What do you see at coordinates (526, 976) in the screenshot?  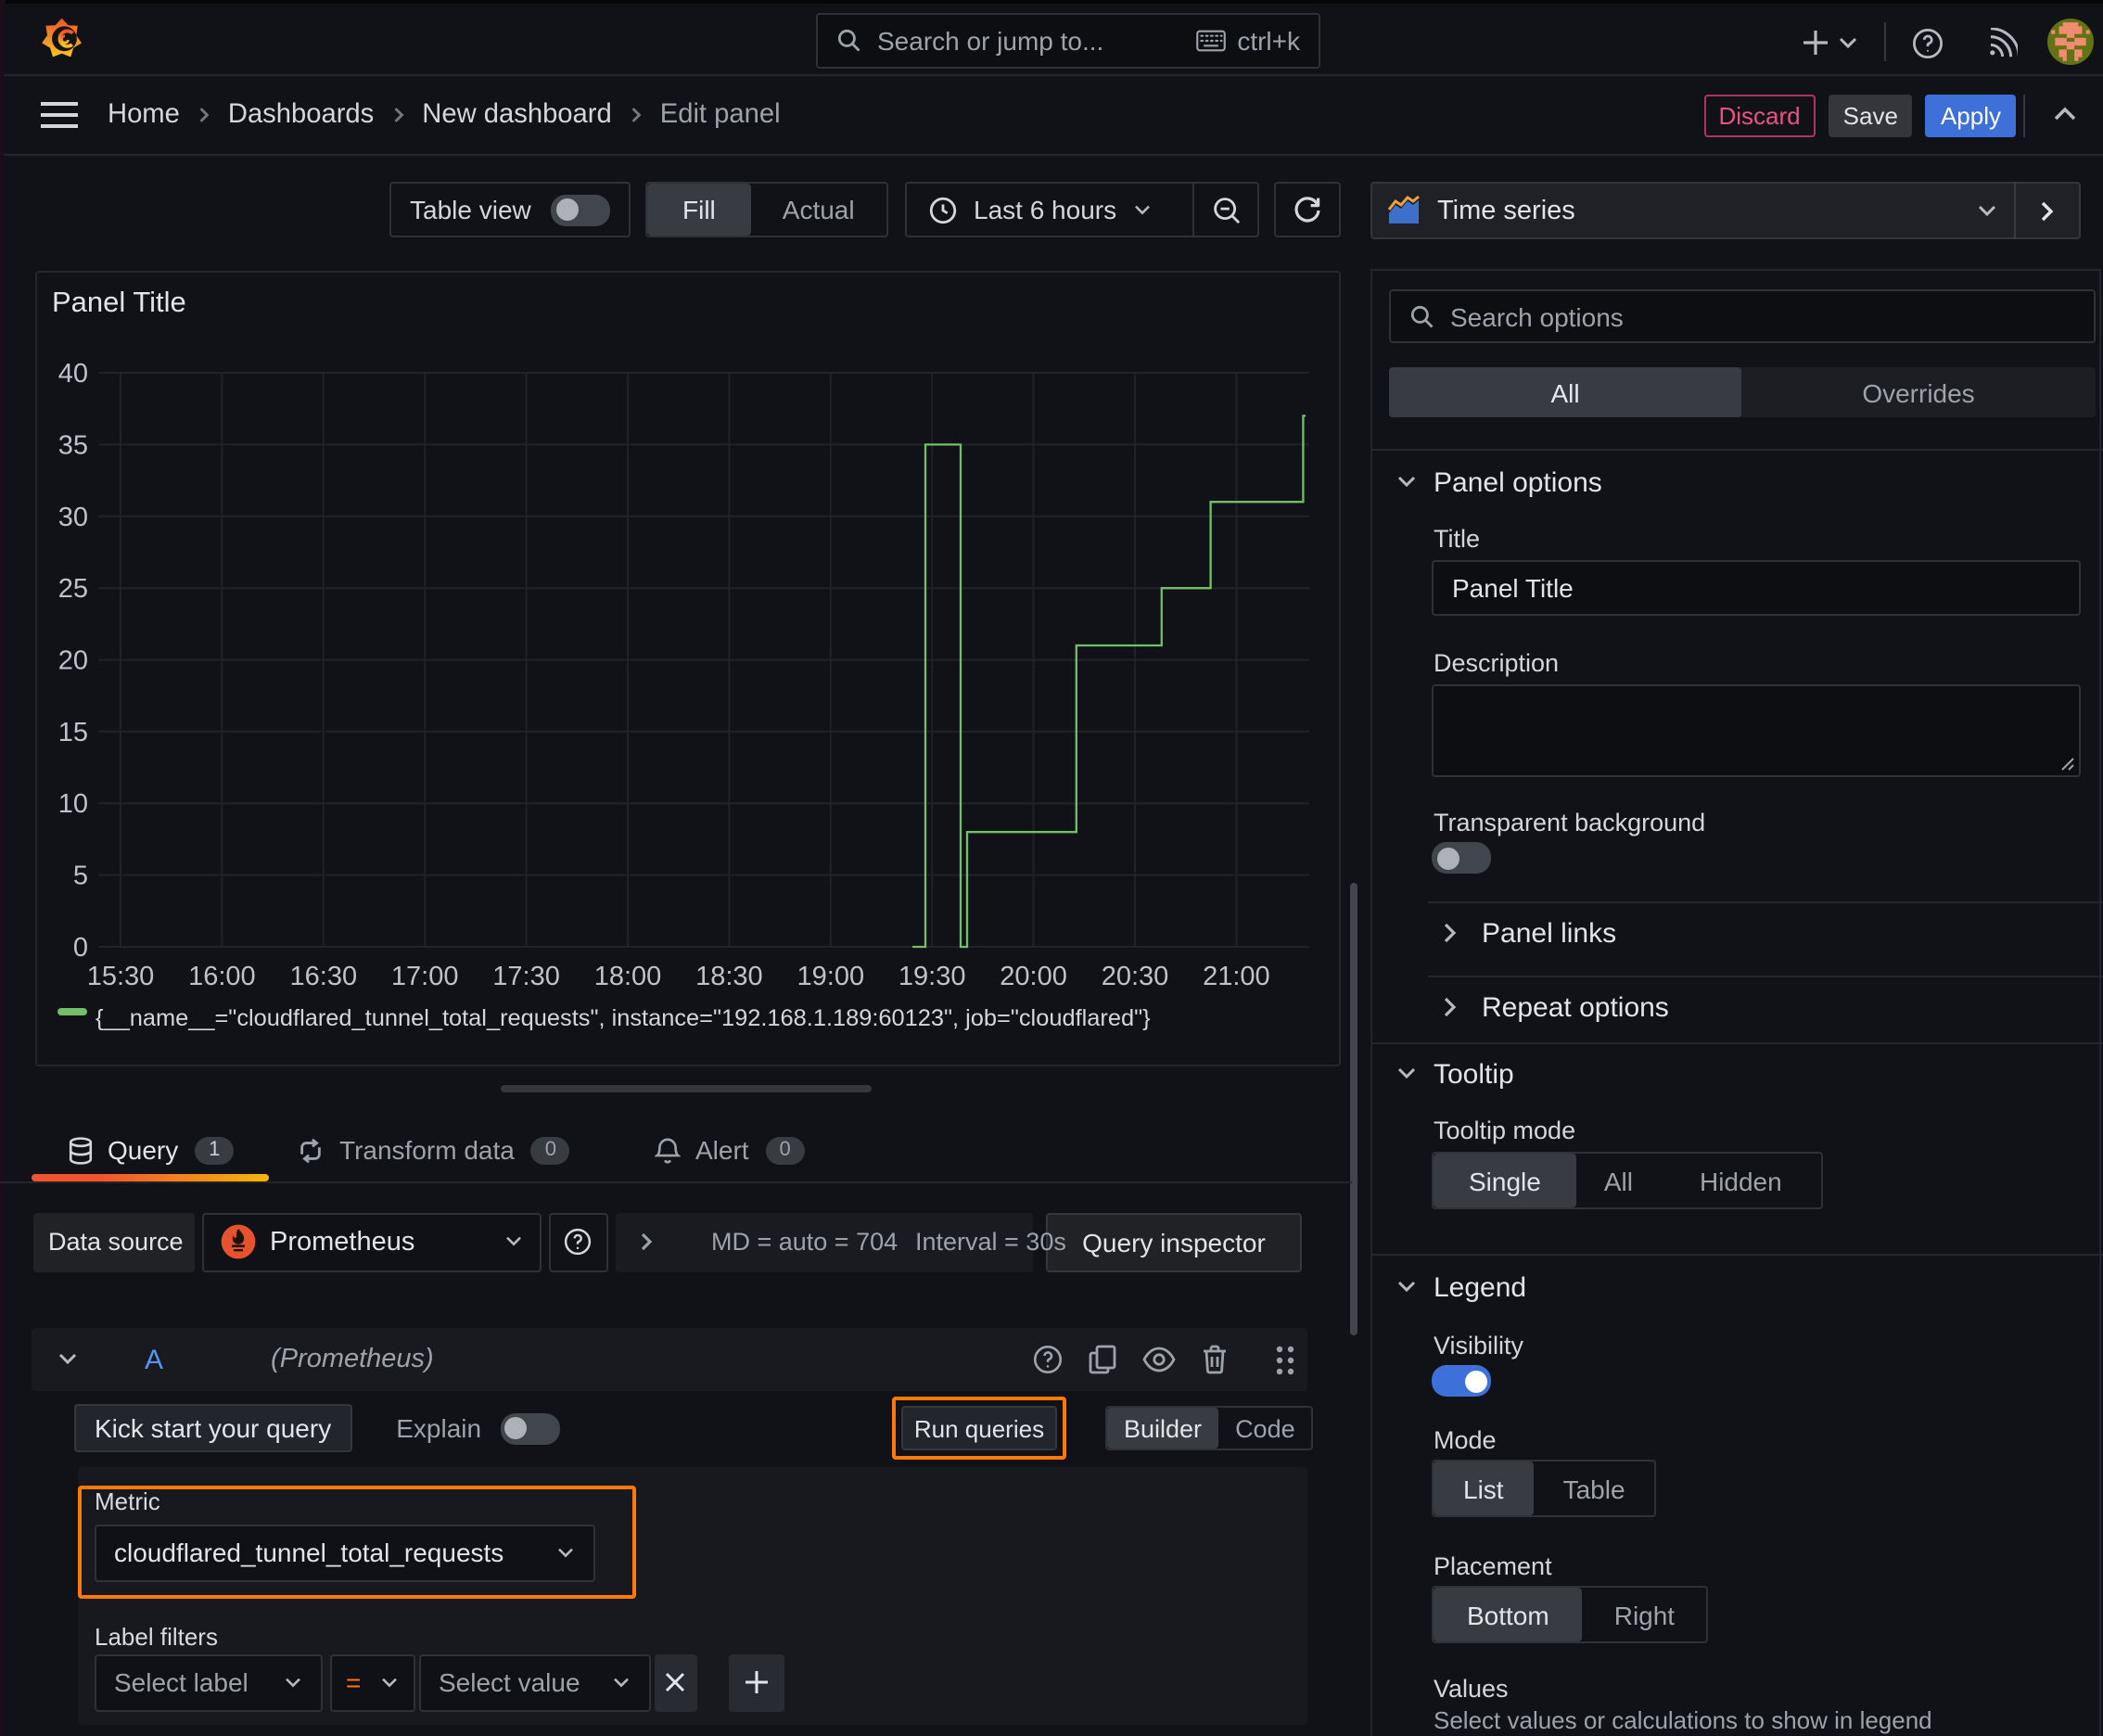 I see `svg-text: 17:30` at bounding box center [526, 976].